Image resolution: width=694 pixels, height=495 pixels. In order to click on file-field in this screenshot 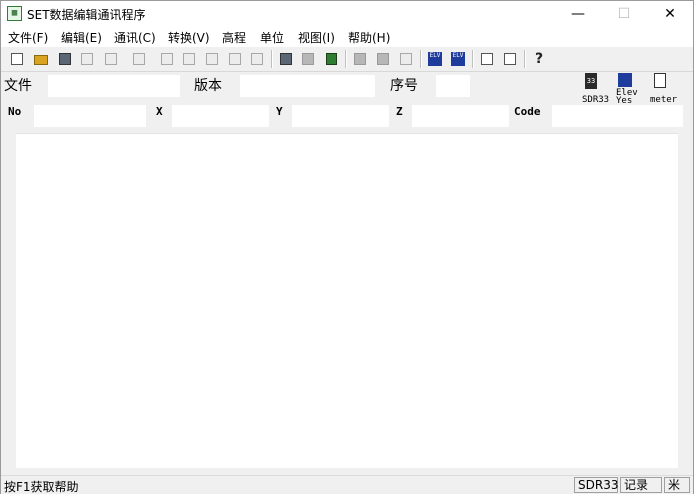, I will do `click(114, 86)`.